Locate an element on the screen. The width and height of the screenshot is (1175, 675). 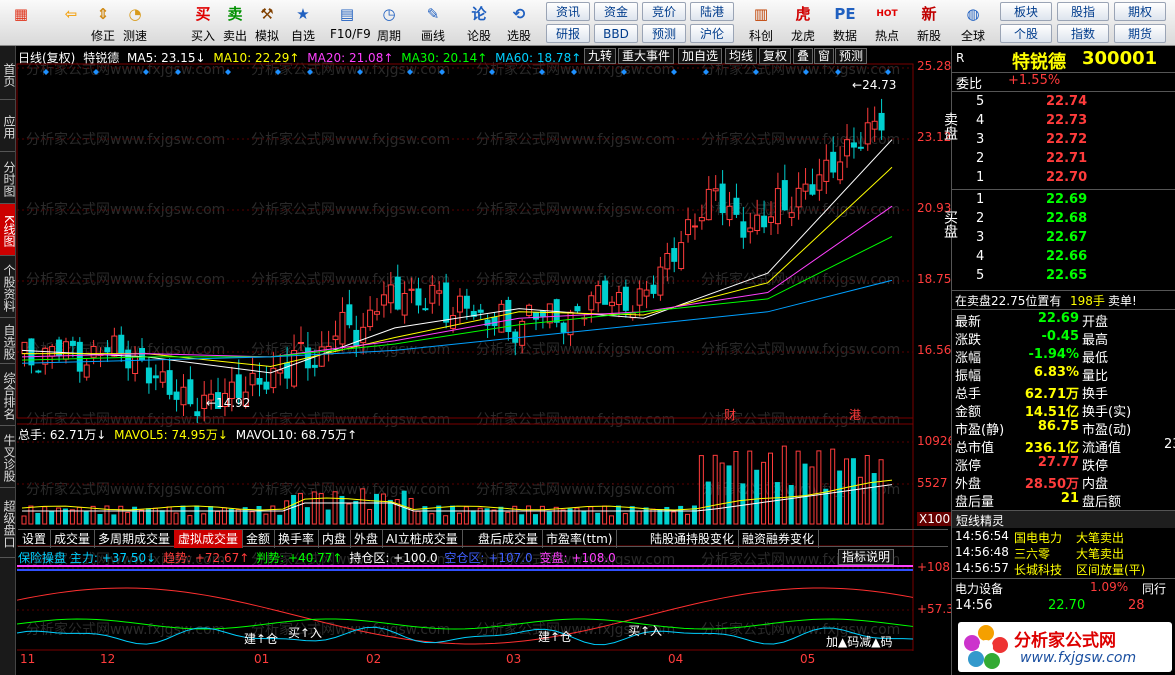
sidebar-tab: 分时图 is located at coordinates (8, 178).